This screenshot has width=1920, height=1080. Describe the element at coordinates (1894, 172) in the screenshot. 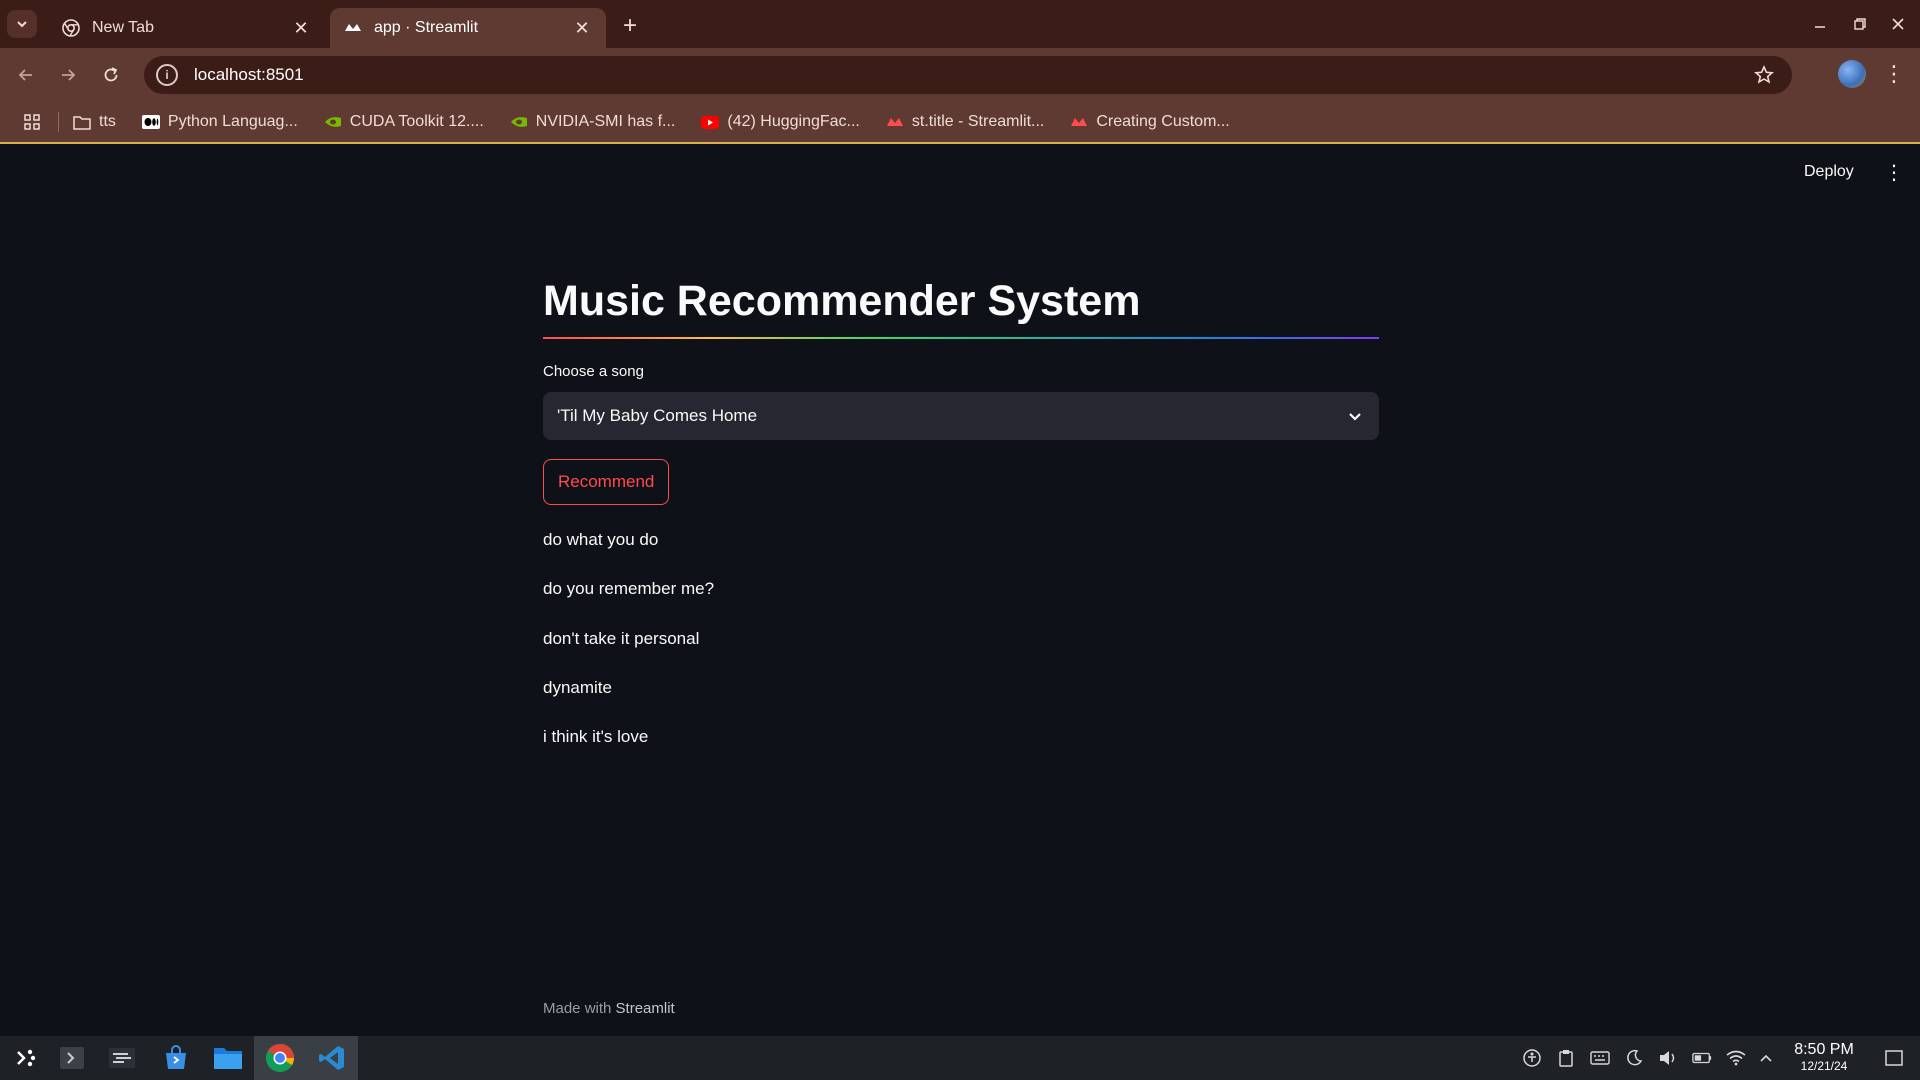

I see `app-menu-icon: ⋮` at that location.